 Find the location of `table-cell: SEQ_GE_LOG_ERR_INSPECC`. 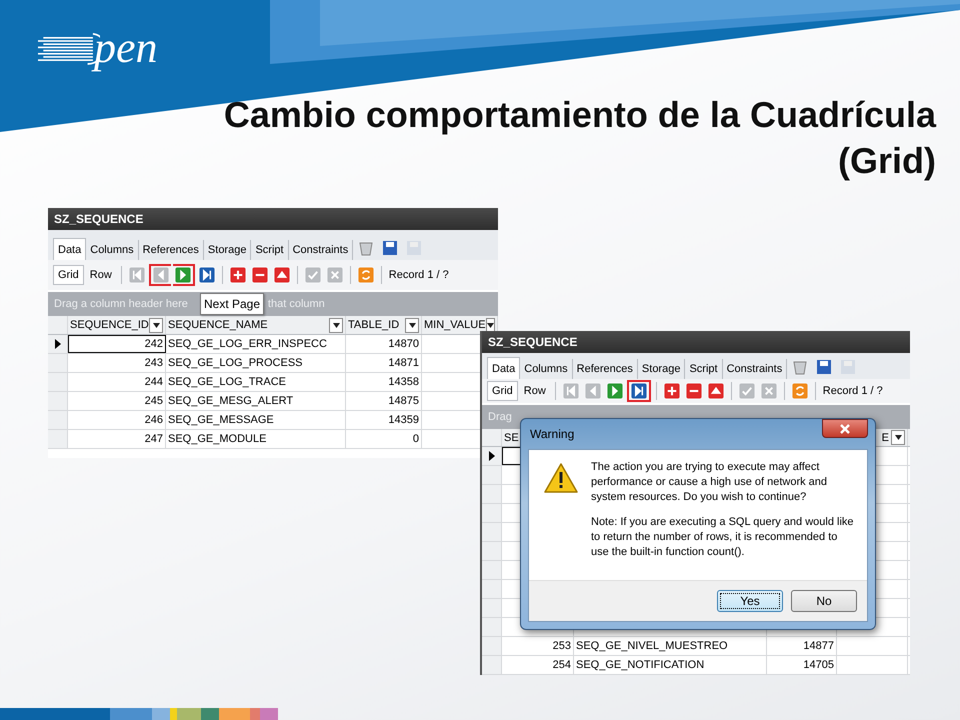

table-cell: SEQ_GE_LOG_ERR_INSPECC is located at coordinates (256, 344).